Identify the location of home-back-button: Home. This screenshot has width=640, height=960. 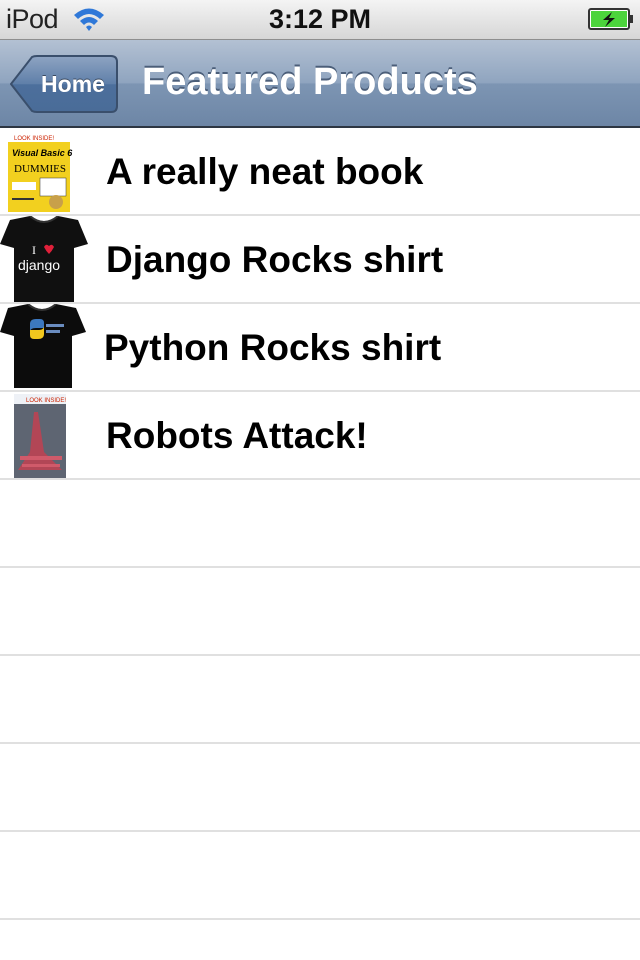
(64, 84).